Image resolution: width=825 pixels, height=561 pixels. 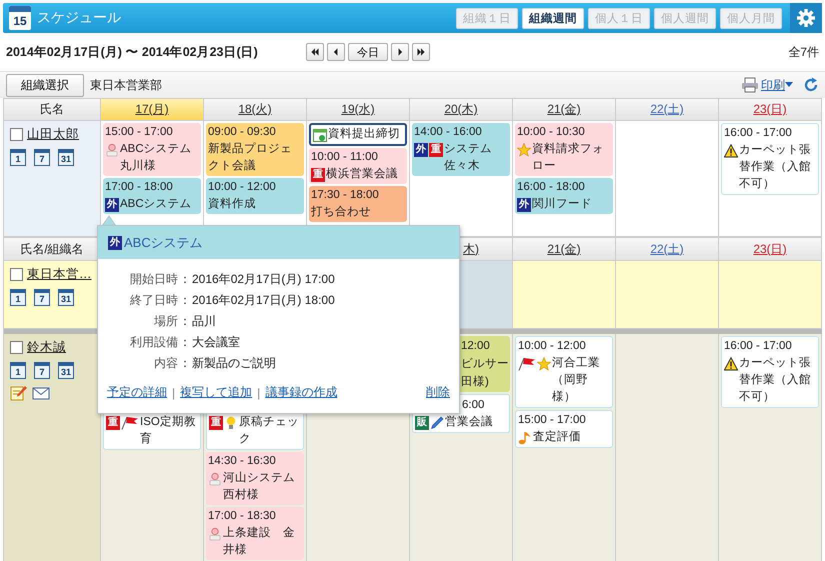 What do you see at coordinates (341, 212) in the screenshot?
I see `event-title: 打ち合わせ` at bounding box center [341, 212].